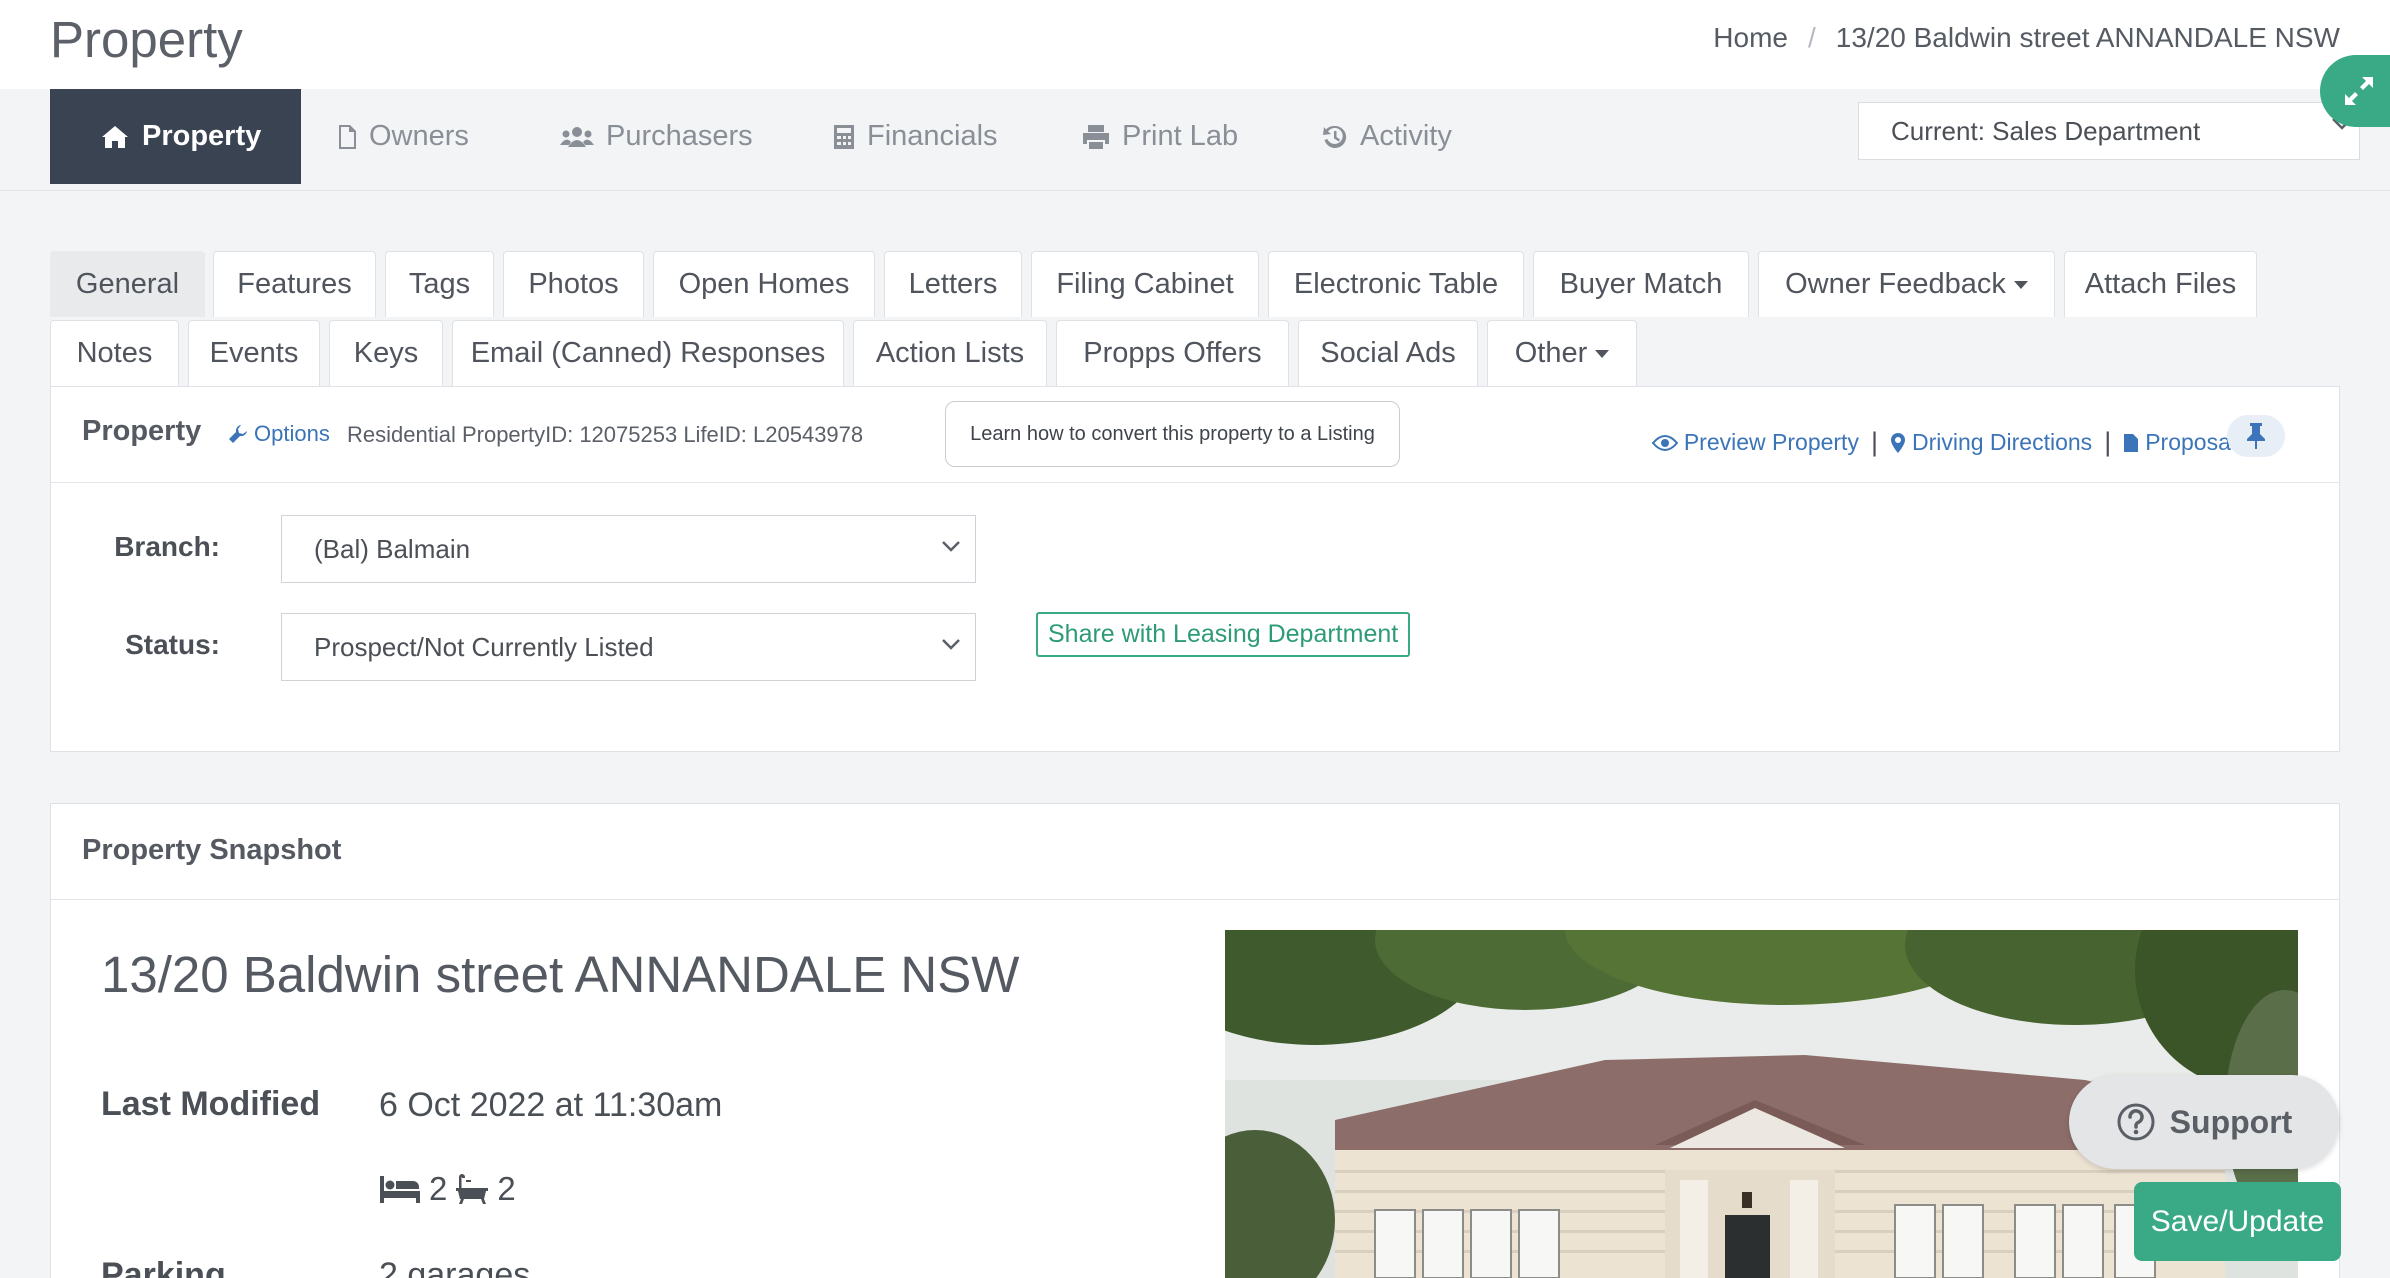 The image size is (2390, 1278). What do you see at coordinates (294, 284) in the screenshot?
I see `subtab-features: Features` at bounding box center [294, 284].